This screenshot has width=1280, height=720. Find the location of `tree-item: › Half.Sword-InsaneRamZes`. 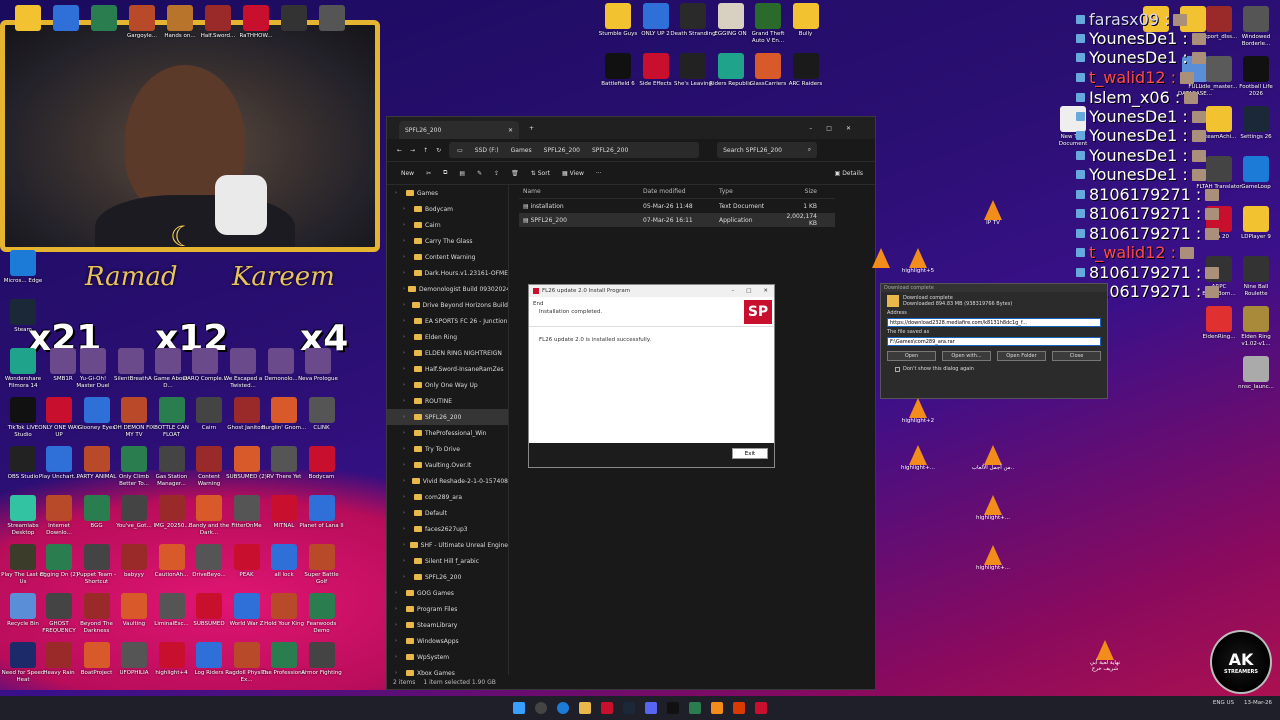

tree-item: › Half.Sword-InsaneRamZes is located at coordinates (447, 369).